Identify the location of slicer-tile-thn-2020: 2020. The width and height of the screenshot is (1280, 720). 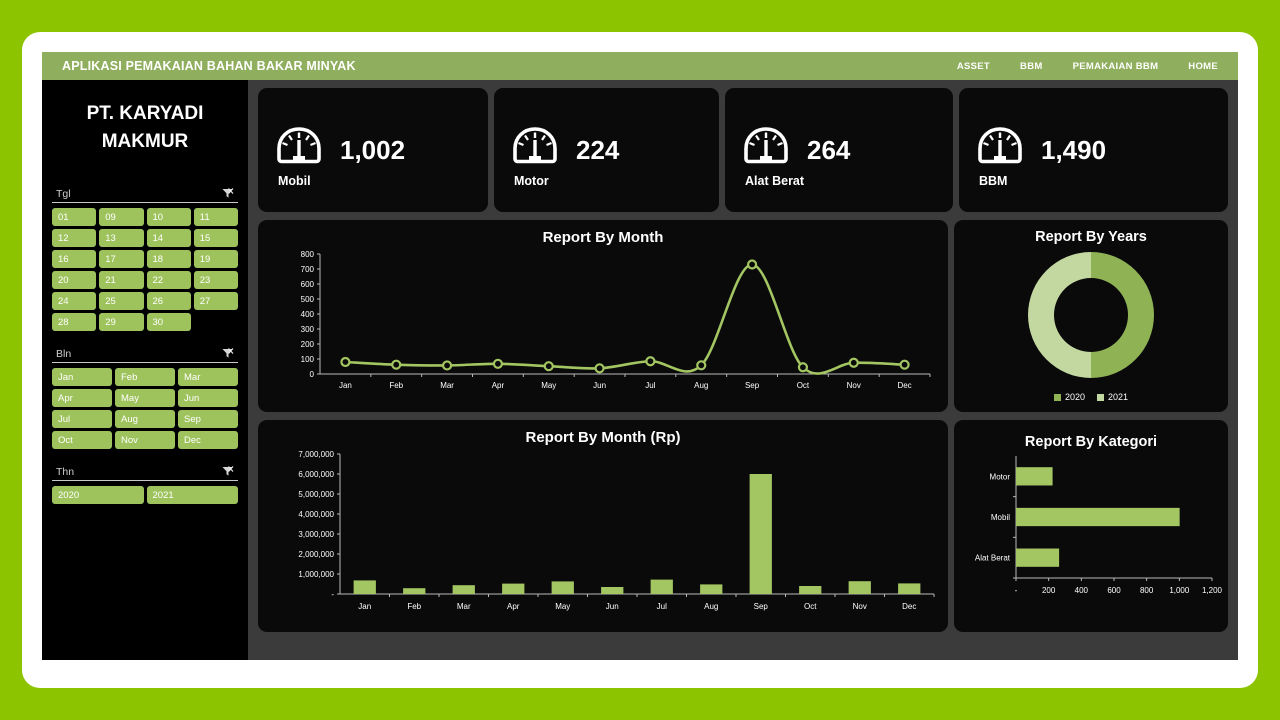
(98, 495).